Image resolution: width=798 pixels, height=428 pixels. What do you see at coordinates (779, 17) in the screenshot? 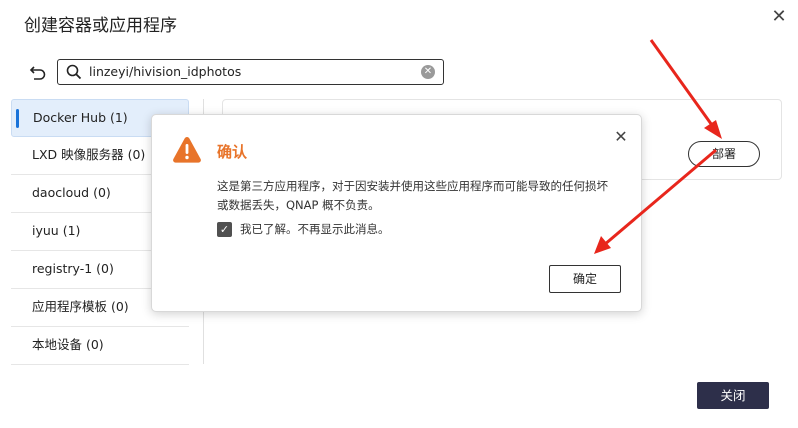
I see `close-icon: ✕` at bounding box center [779, 17].